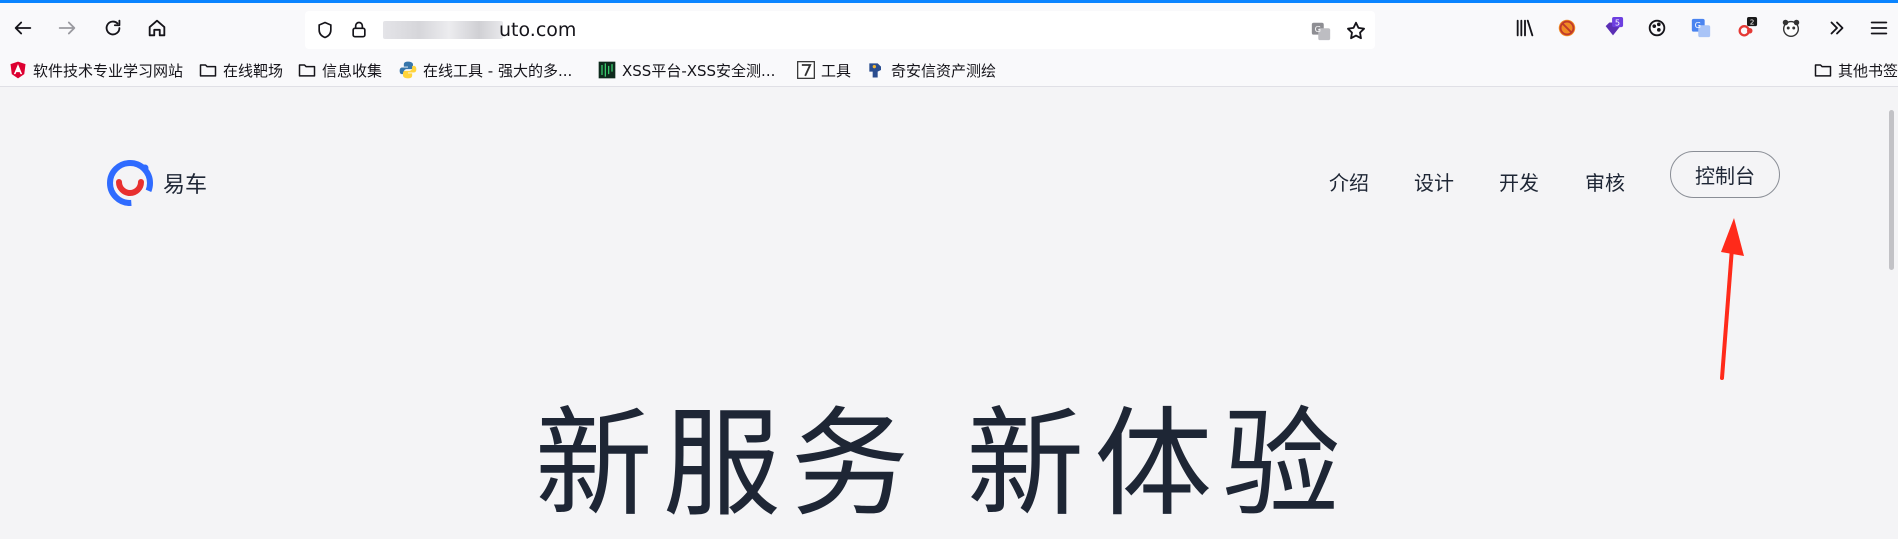  Describe the element at coordinates (1725, 174) in the screenshot. I see `console-button: 控制台` at that location.